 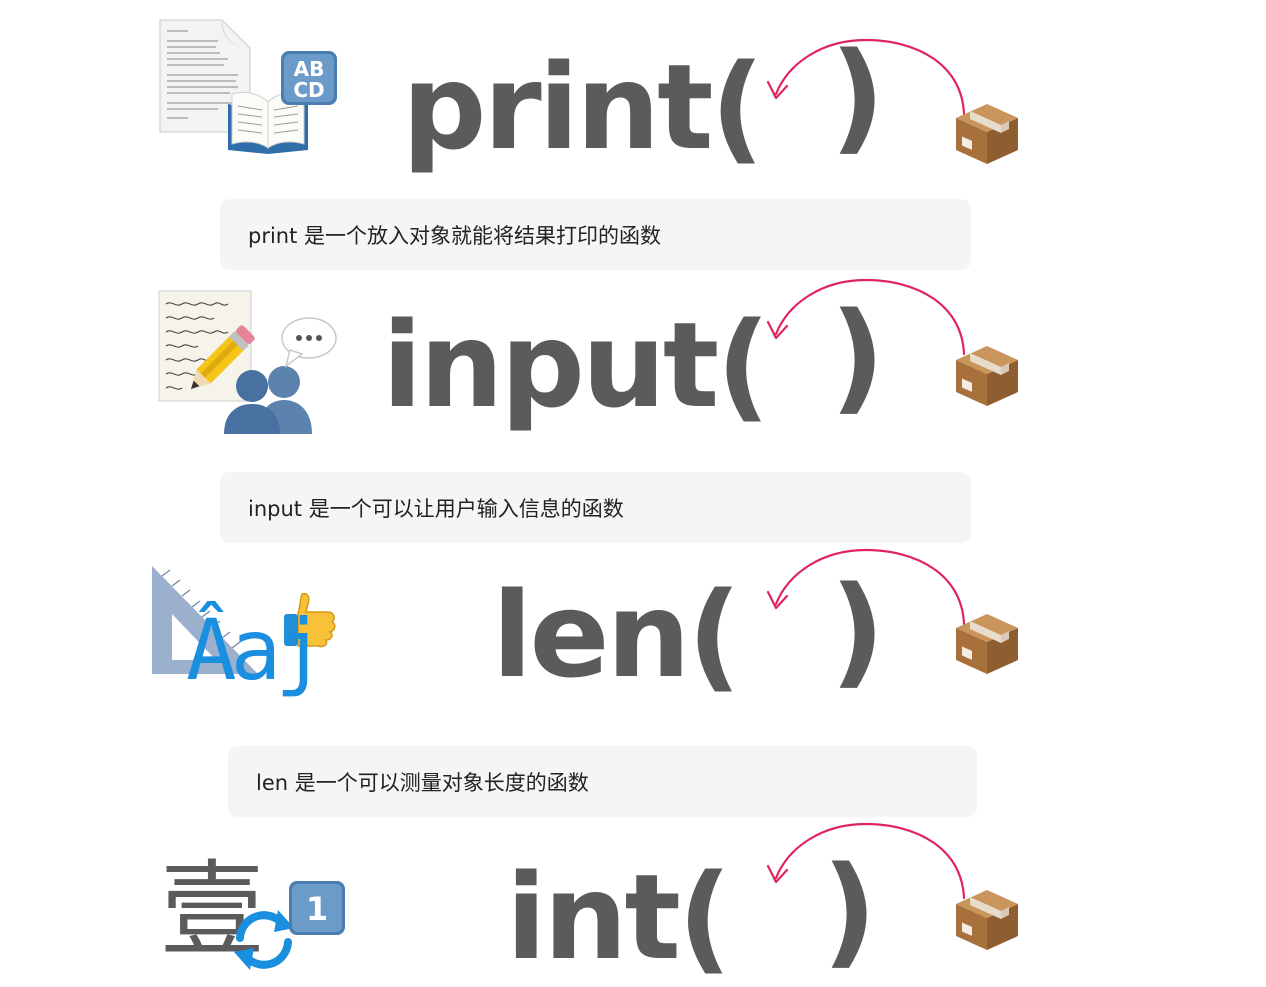 I want to click on function-name-input: input(, so click(x=576, y=365).